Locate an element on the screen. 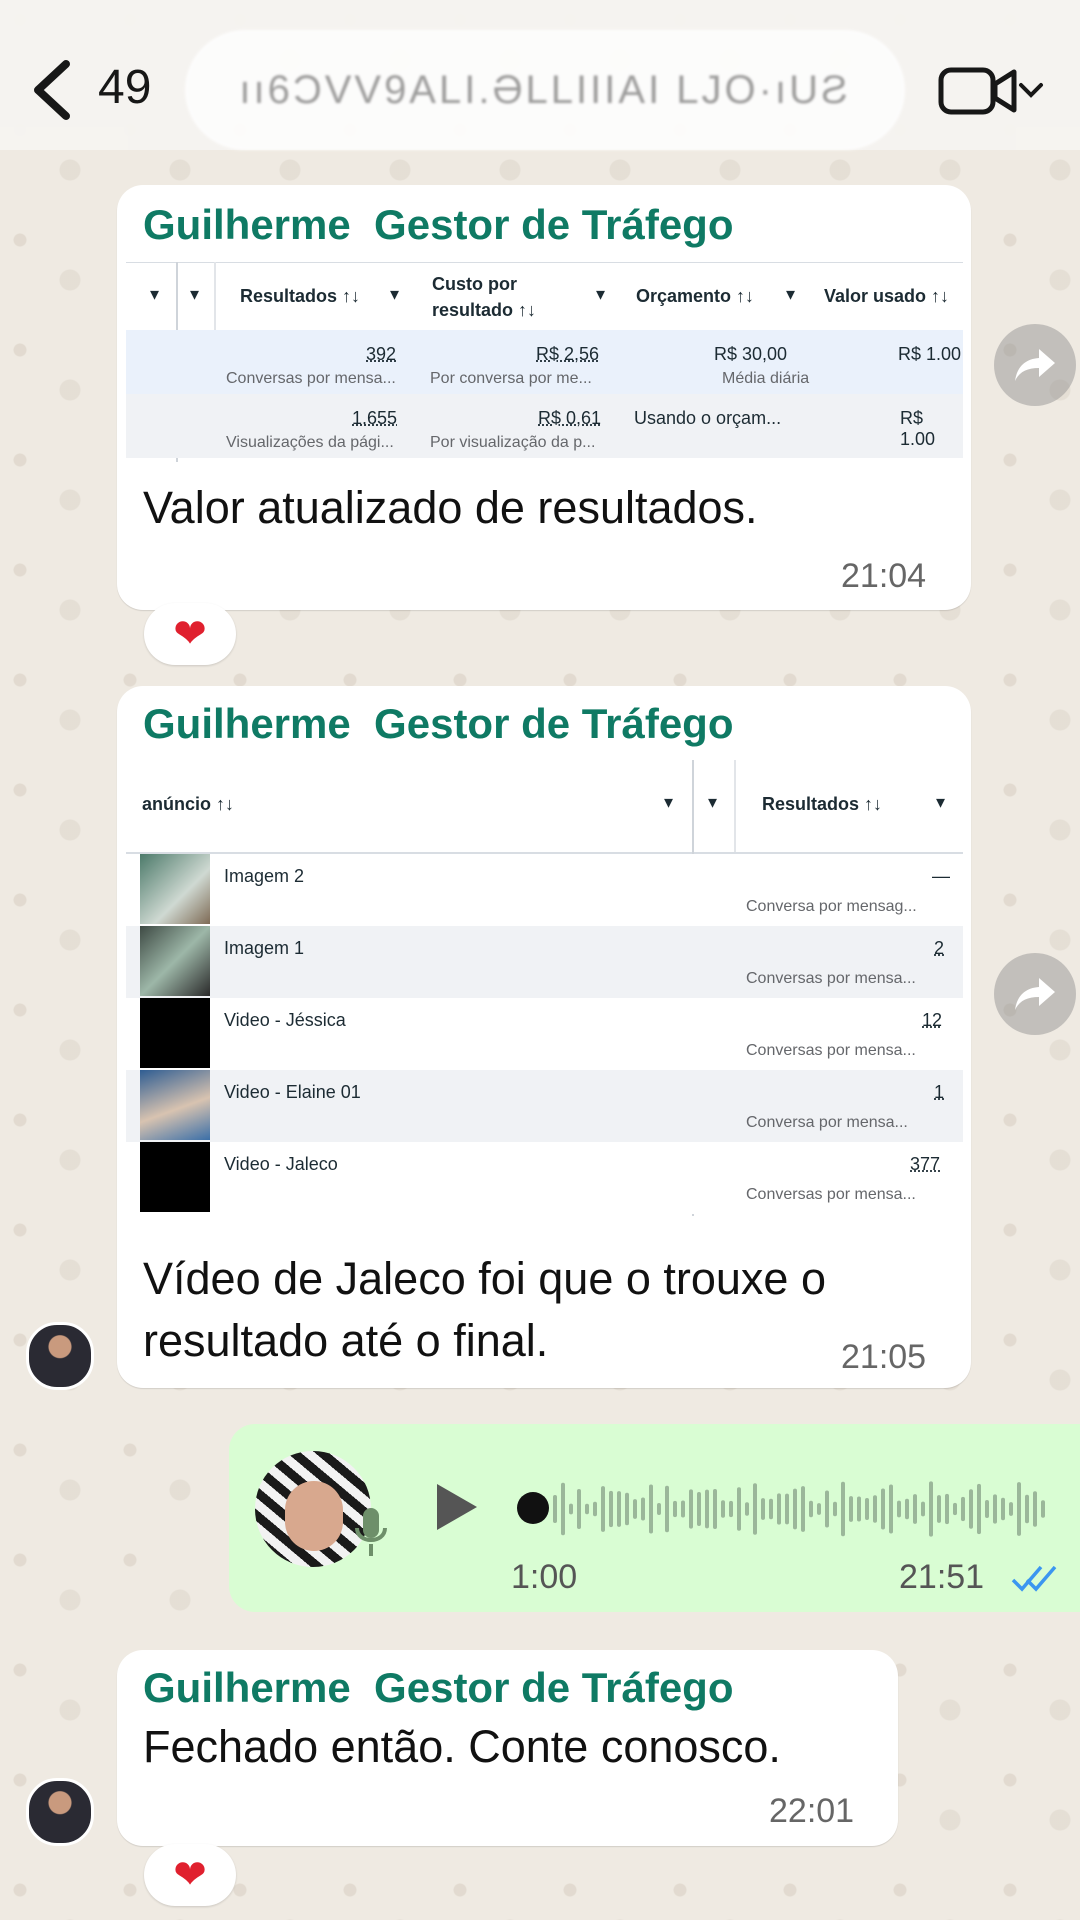 The width and height of the screenshot is (1080, 1920). message-time: 21:04 is located at coordinates (884, 576).